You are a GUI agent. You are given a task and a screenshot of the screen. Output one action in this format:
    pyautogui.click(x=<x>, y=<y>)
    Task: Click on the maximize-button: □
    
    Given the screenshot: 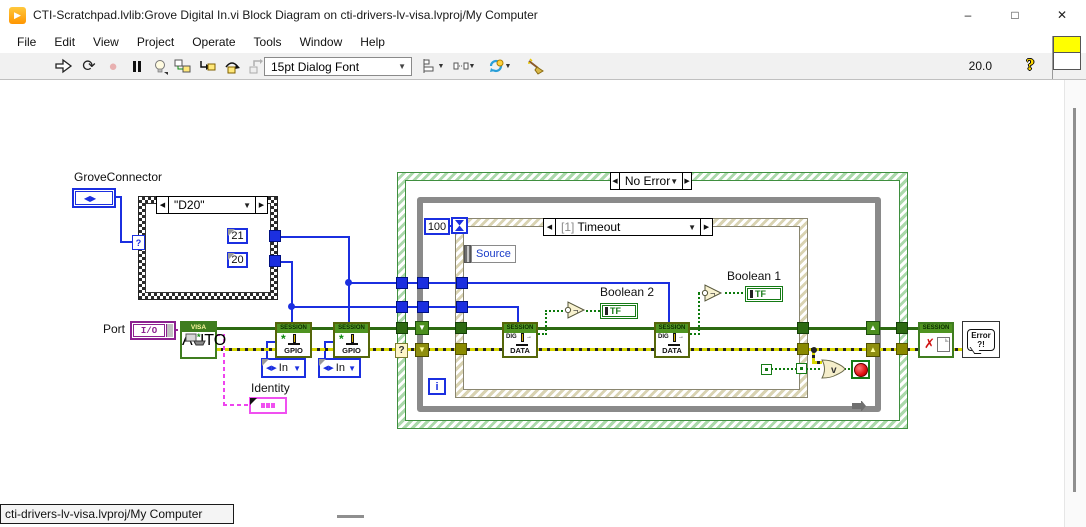 What is the action you would take?
    pyautogui.click(x=1015, y=15)
    